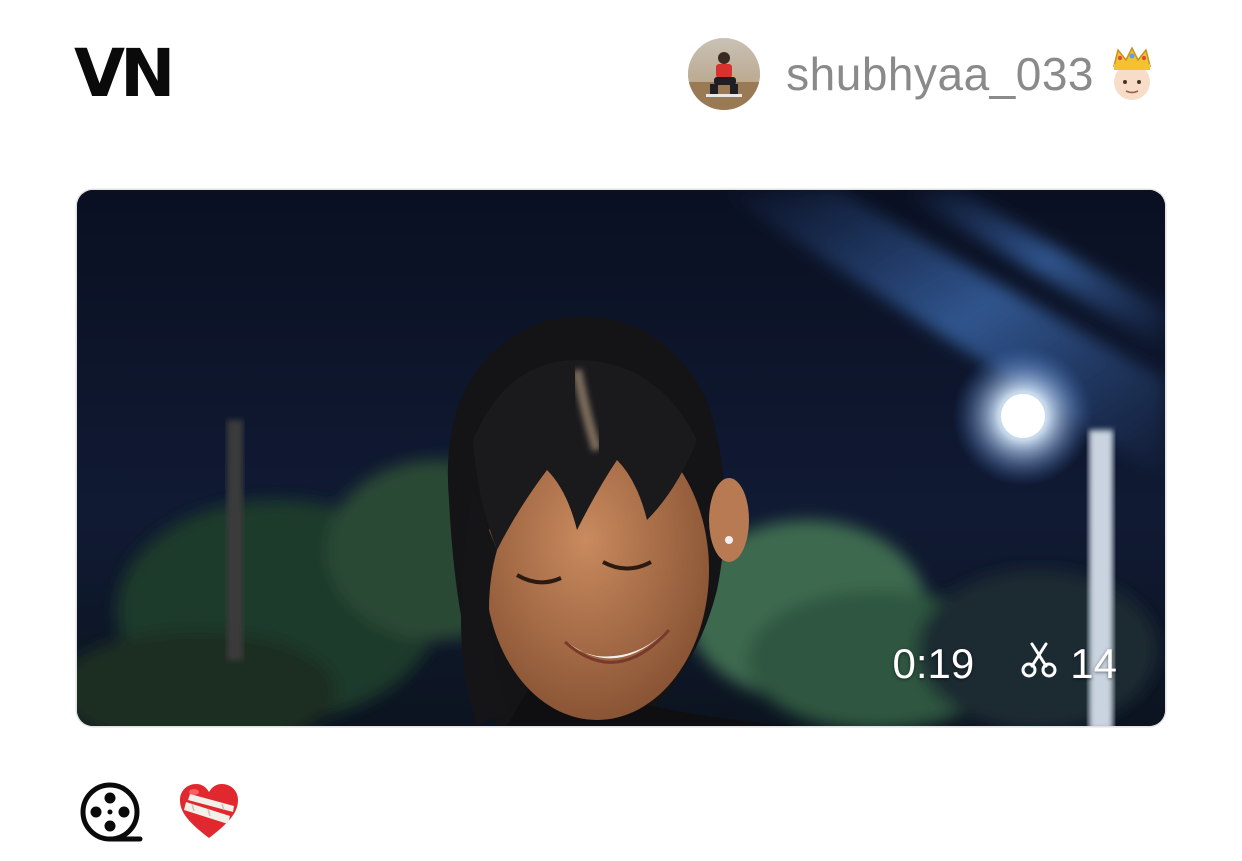 This screenshot has height=861, width=1242. I want to click on vn-logo: VN, so click(124, 73).